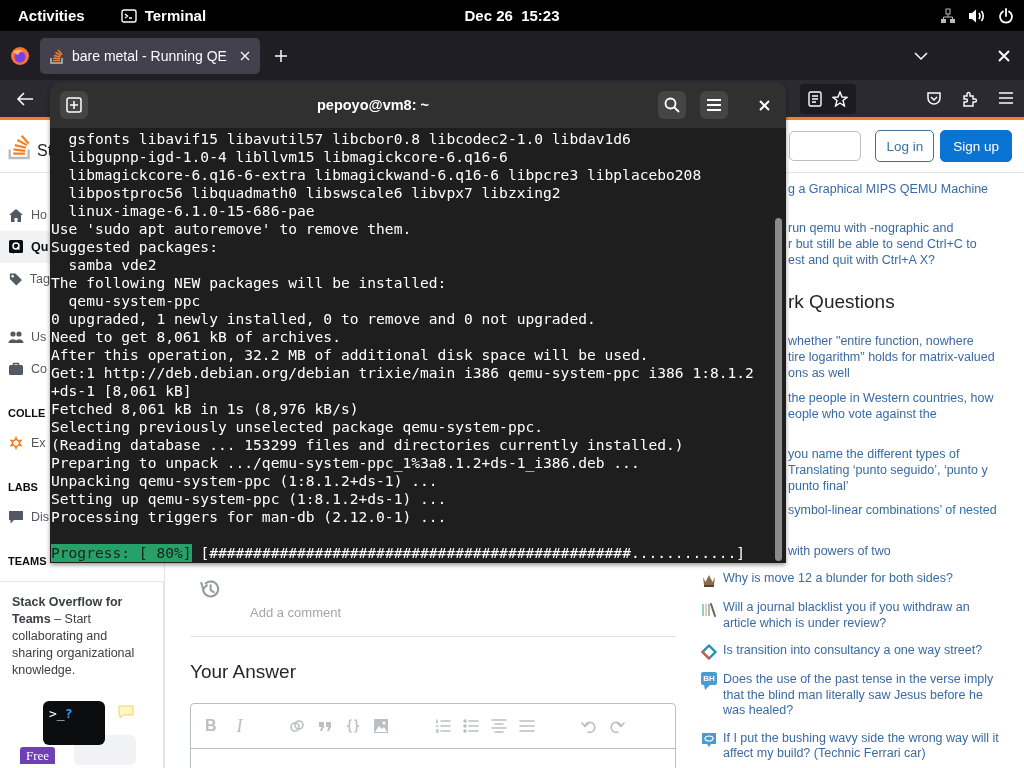 Image resolution: width=1024 pixels, height=768 pixels. I want to click on search-button, so click(672, 105).